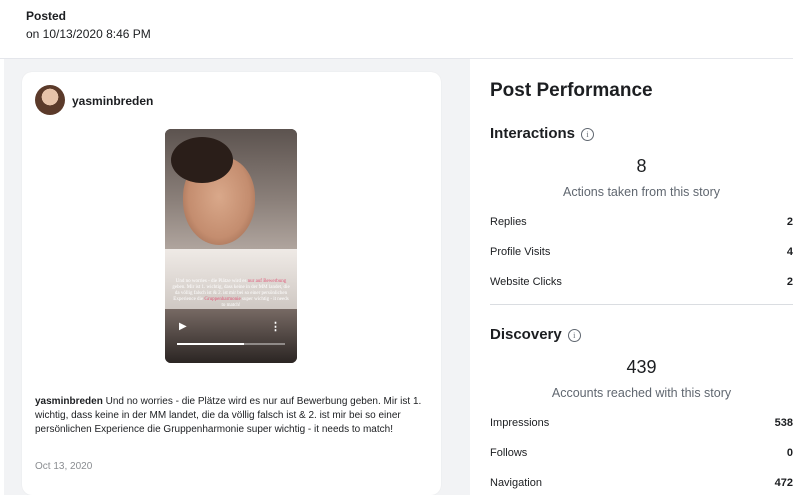 This screenshot has width=793, height=495. I want to click on metric-row-replies: Replies 2, so click(641, 222).